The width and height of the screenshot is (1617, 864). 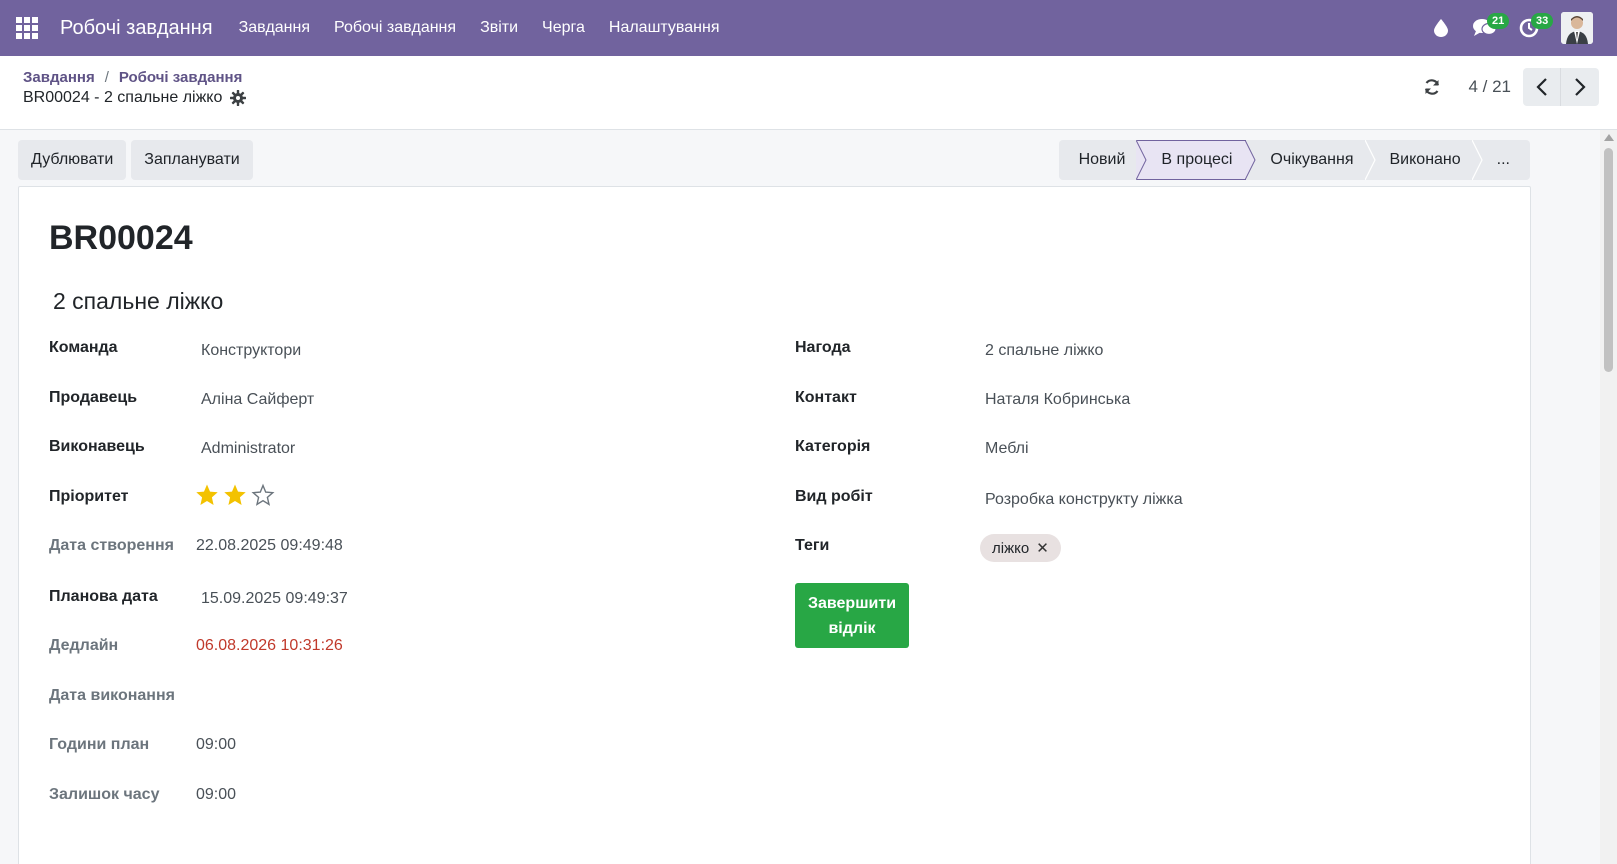 What do you see at coordinates (1530, 28) in the screenshot?
I see `activities-button: 33` at bounding box center [1530, 28].